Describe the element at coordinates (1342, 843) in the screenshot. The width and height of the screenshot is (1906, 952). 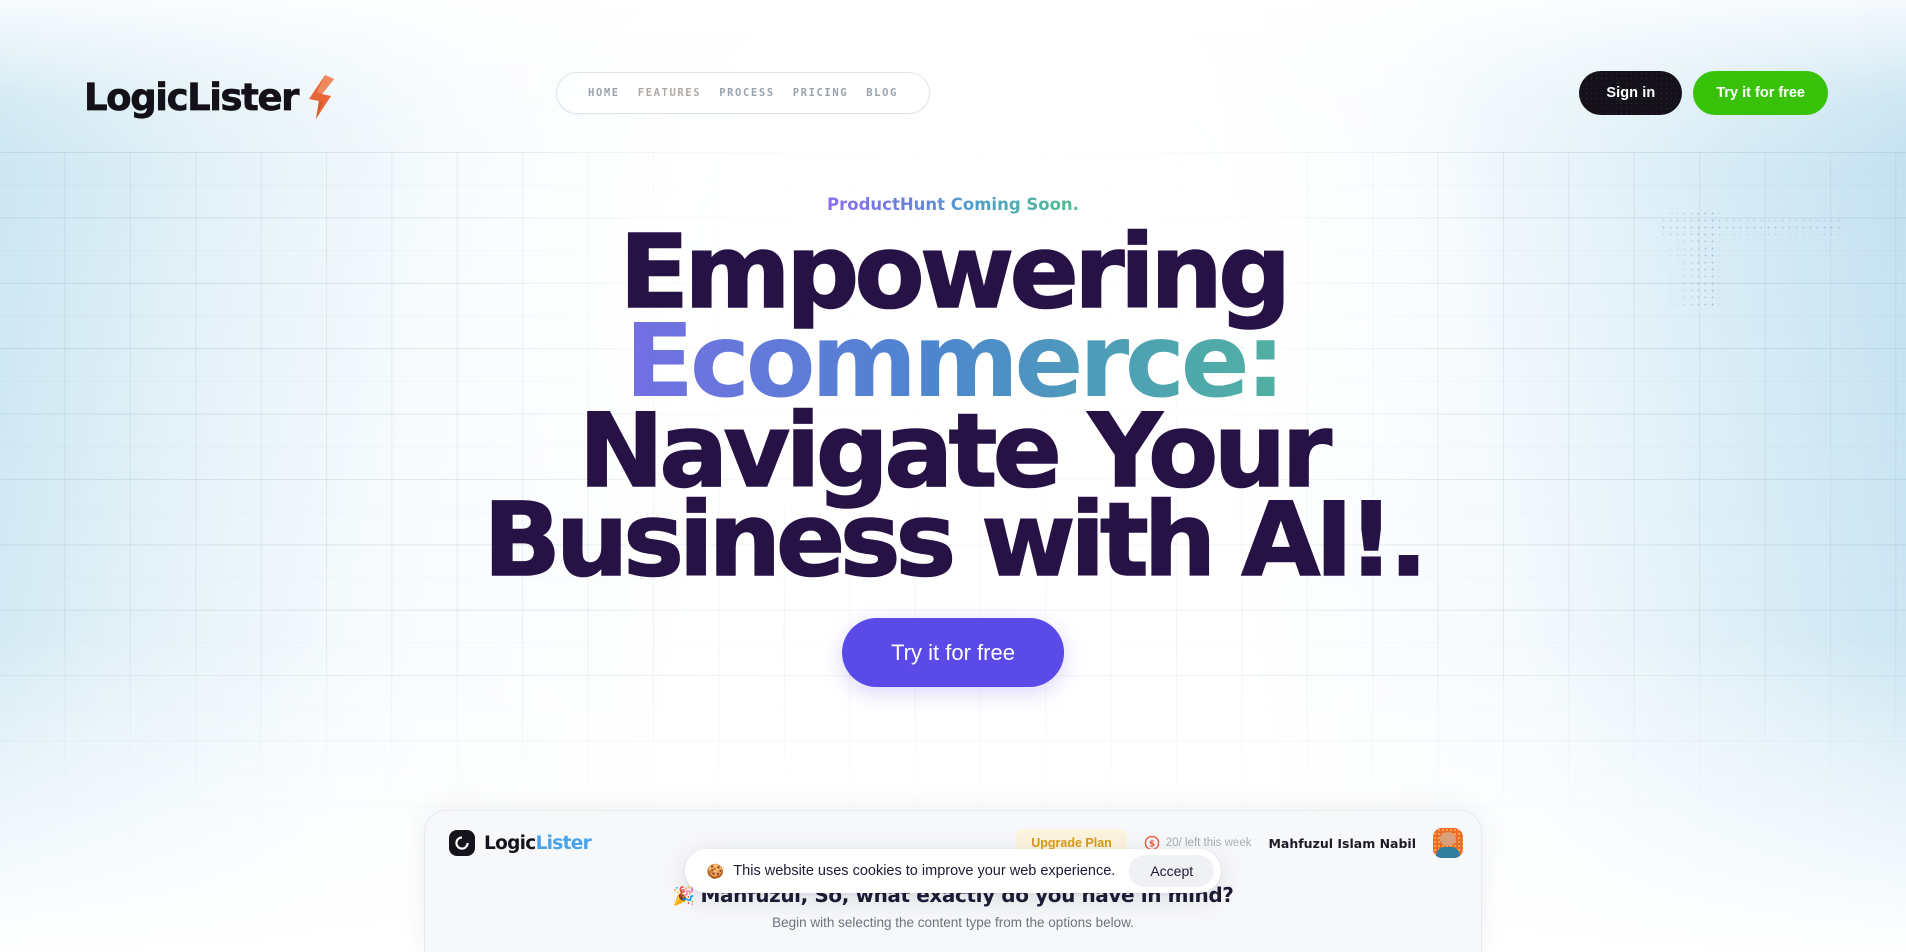
I see `user-name: Mahfuzul Islam Nabil` at that location.